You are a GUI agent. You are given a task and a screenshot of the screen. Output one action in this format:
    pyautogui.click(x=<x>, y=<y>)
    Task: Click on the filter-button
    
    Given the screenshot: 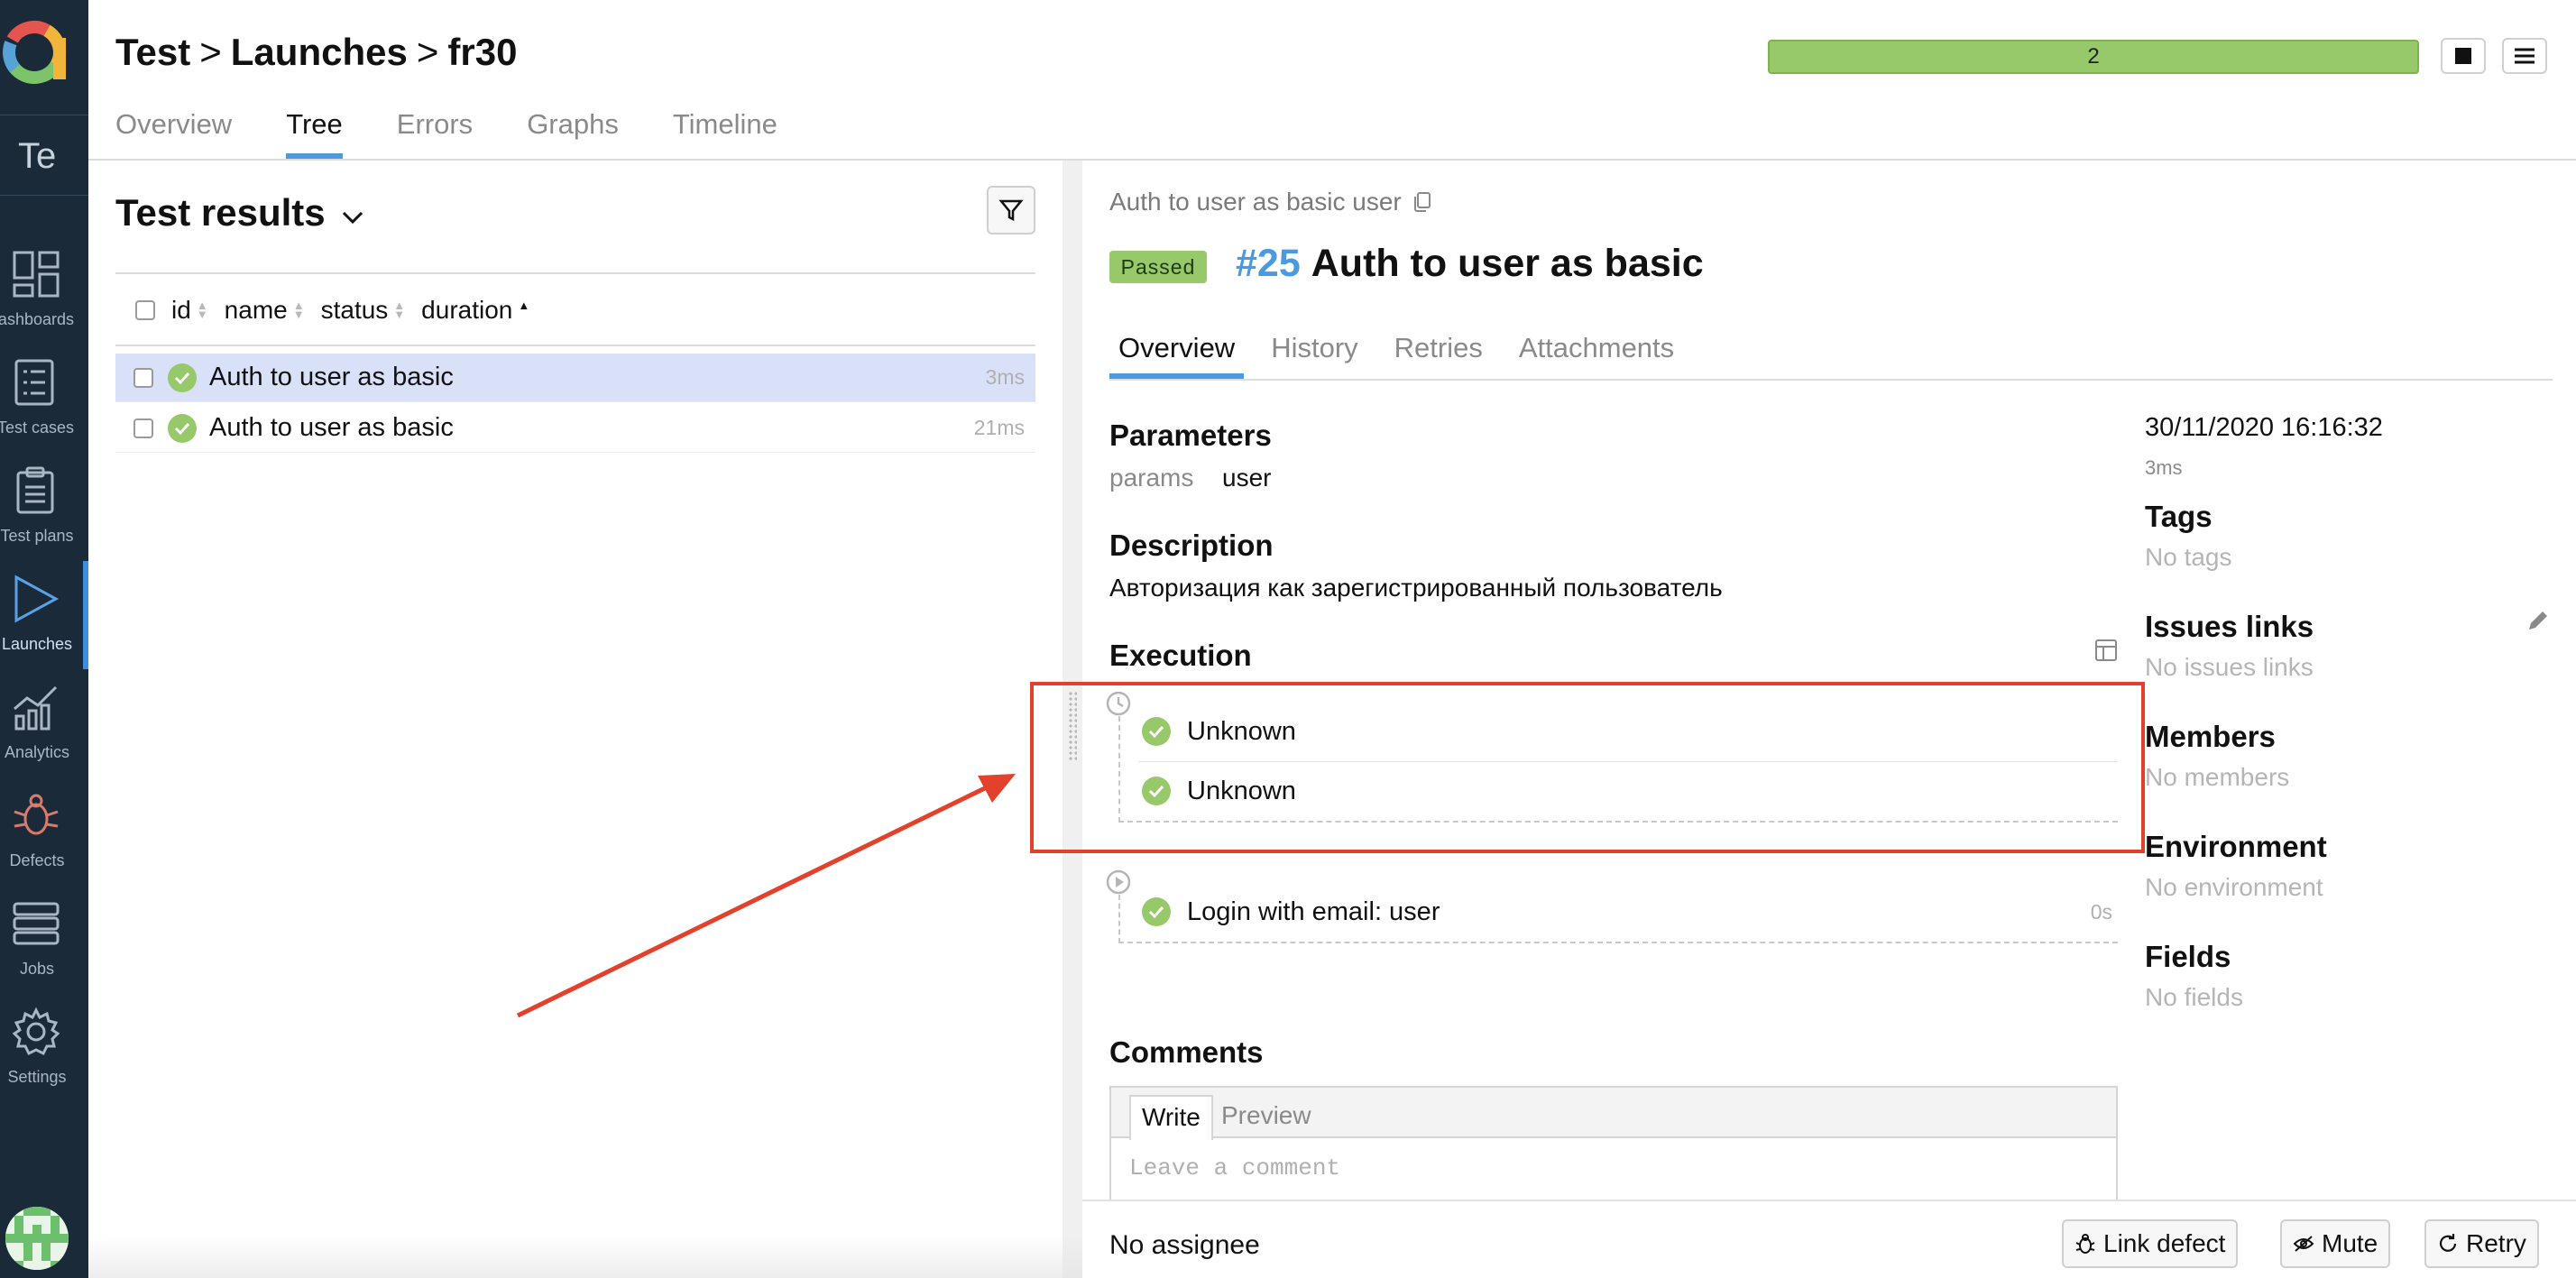 What is the action you would take?
    pyautogui.click(x=1011, y=210)
    